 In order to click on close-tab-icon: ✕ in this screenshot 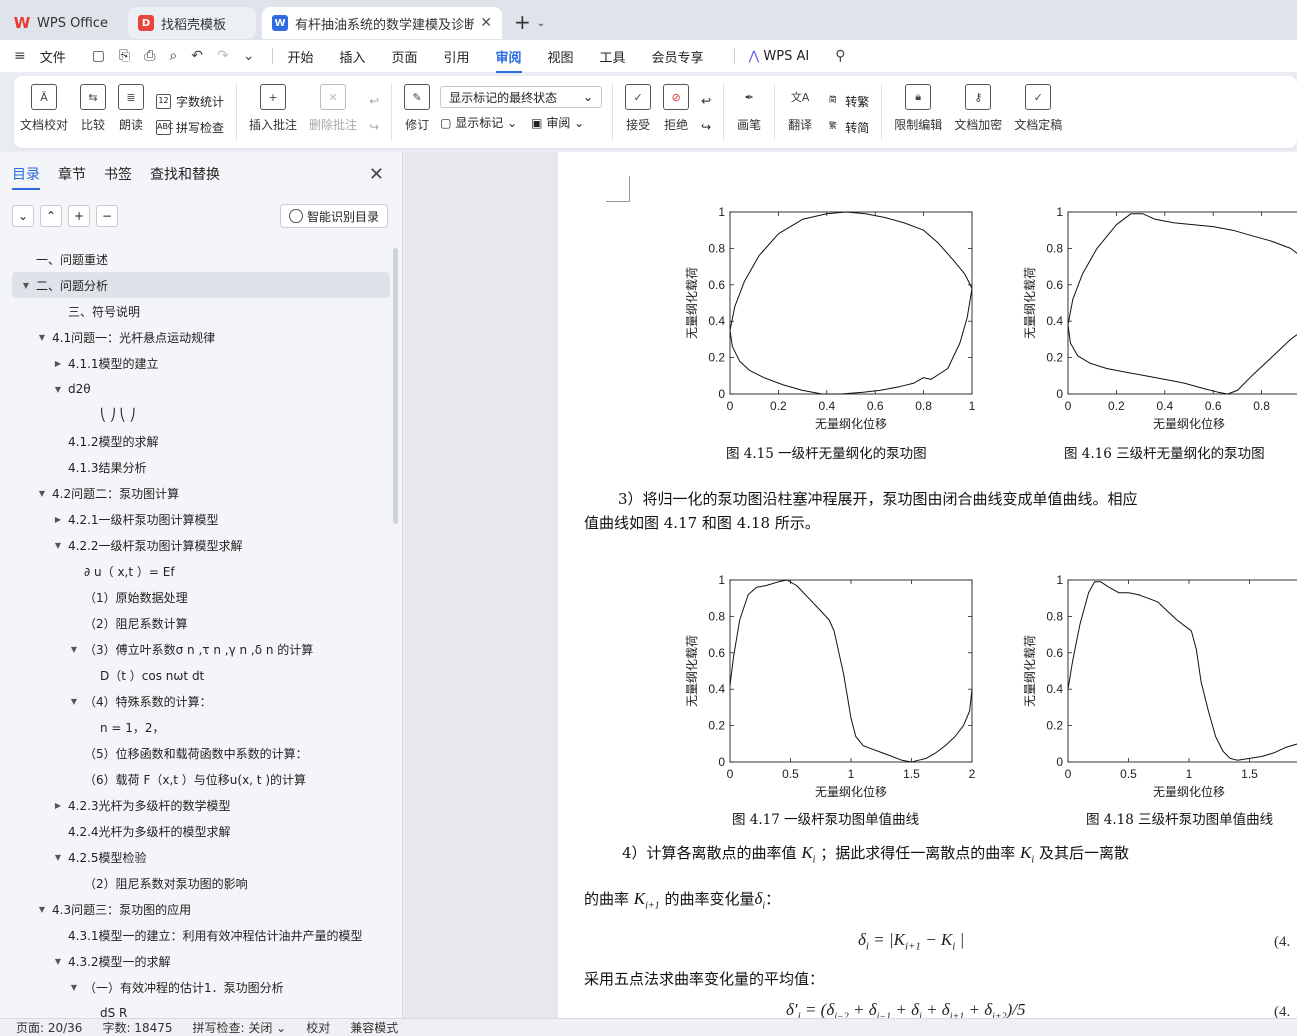, I will do `click(486, 23)`.